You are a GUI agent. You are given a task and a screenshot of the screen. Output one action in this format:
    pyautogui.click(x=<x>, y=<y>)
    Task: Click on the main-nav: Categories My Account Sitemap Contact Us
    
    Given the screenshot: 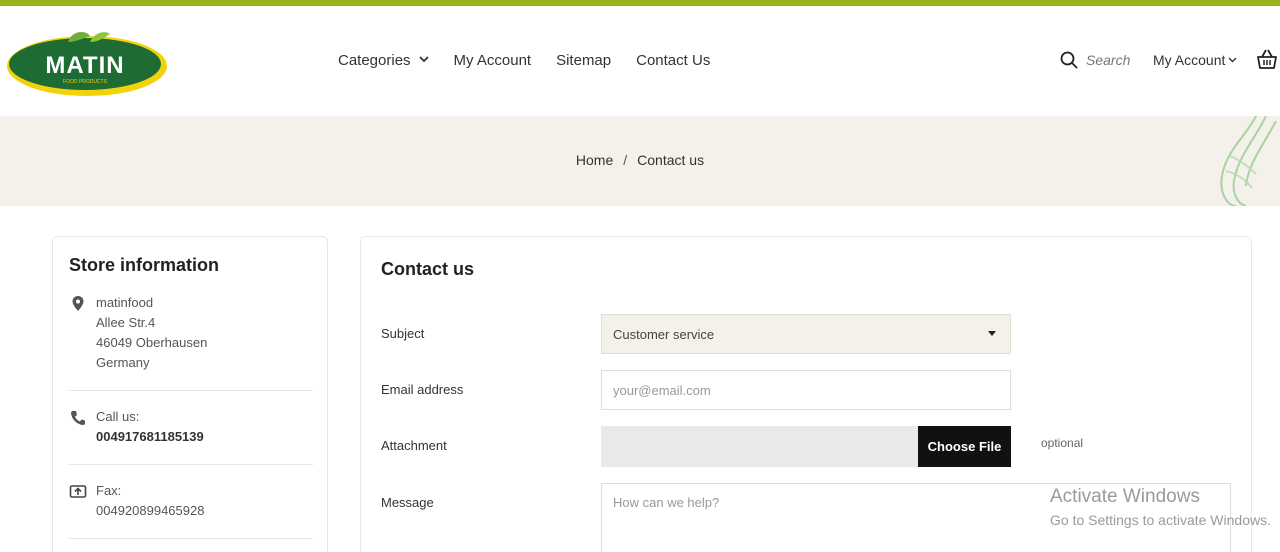 What is the action you would take?
    pyautogui.click(x=536, y=60)
    